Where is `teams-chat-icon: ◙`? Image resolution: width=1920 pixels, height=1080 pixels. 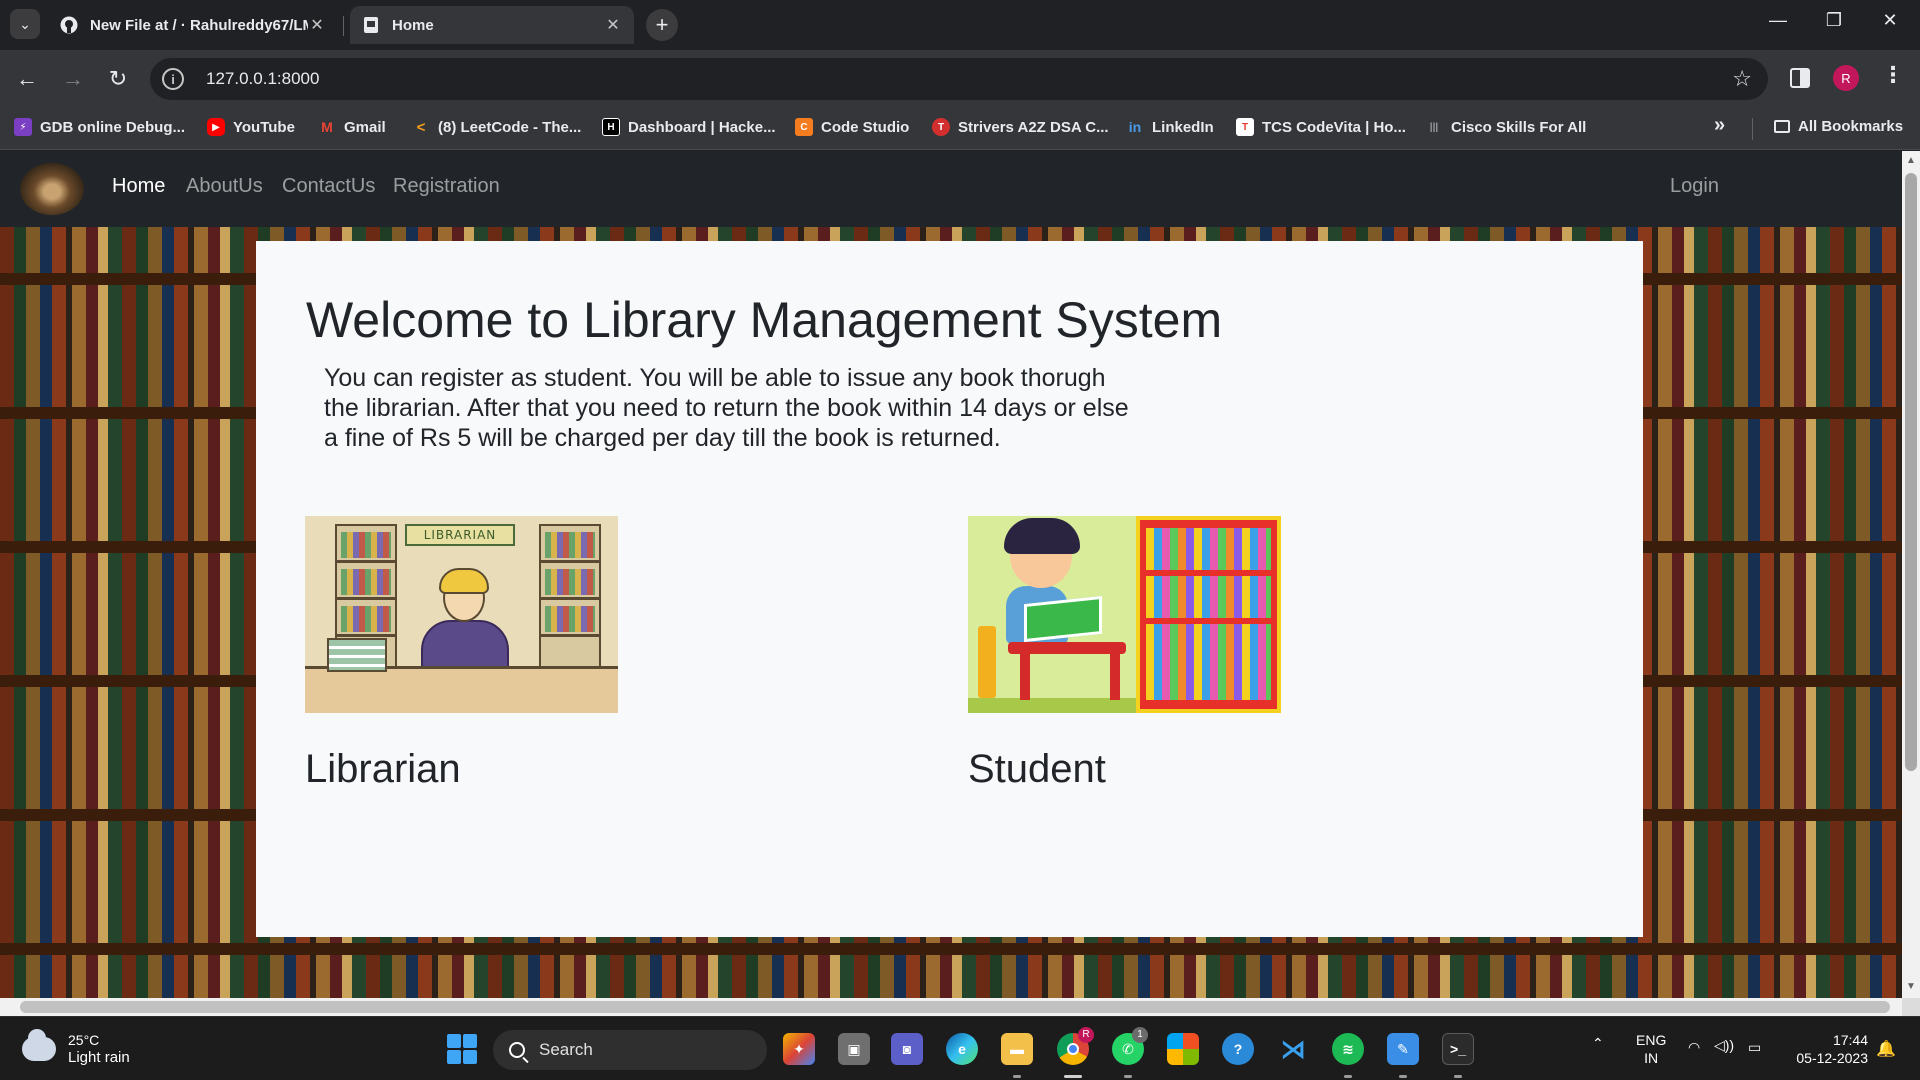 teams-chat-icon: ◙ is located at coordinates (907, 1049).